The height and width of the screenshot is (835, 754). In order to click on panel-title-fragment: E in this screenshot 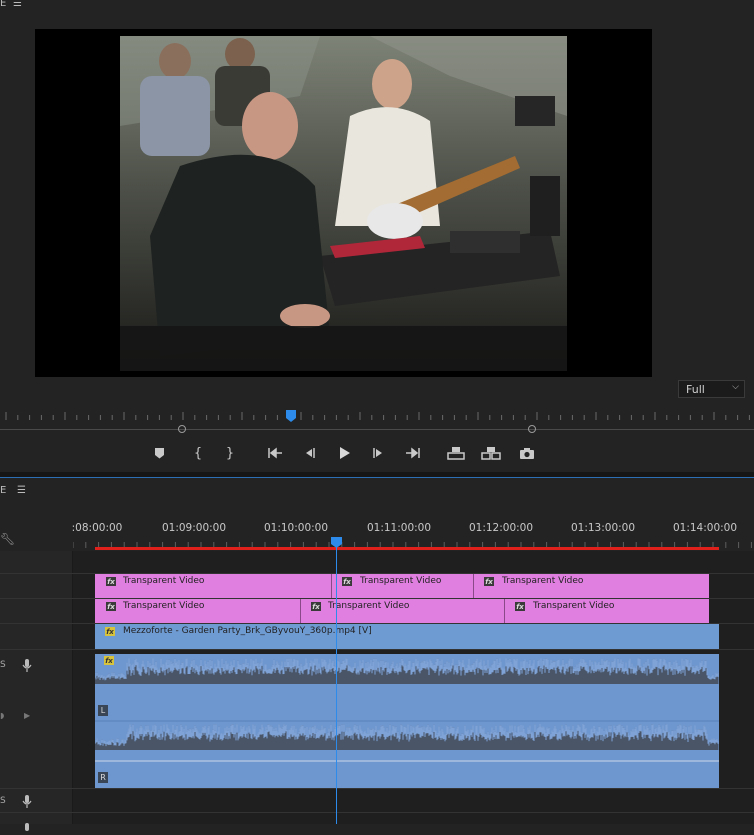, I will do `click(3, 4)`.